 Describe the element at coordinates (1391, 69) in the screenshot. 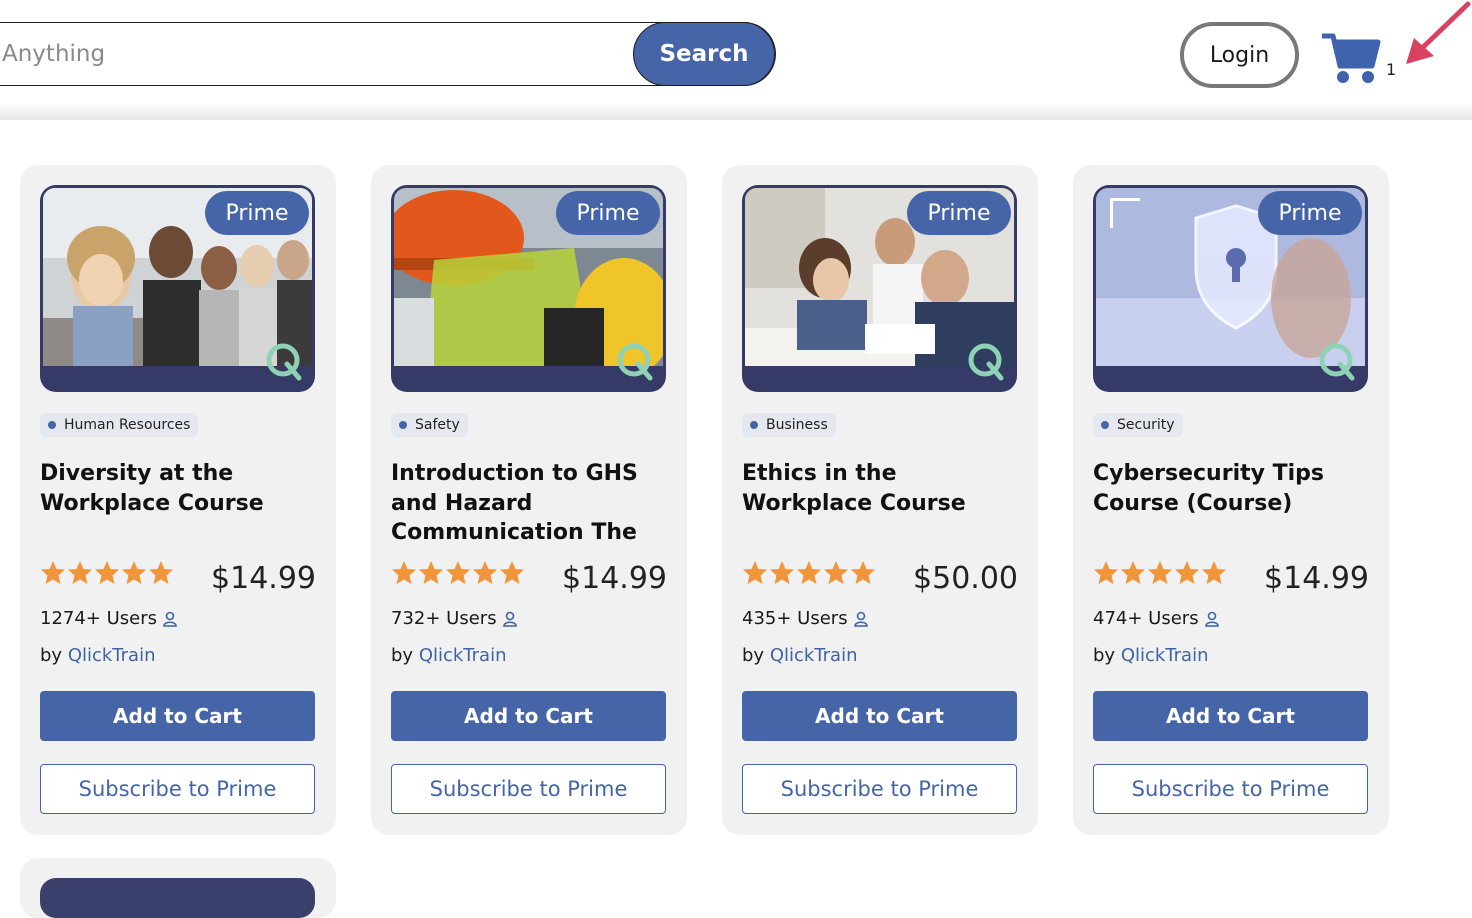

I see `cart-count-badge: 1` at that location.